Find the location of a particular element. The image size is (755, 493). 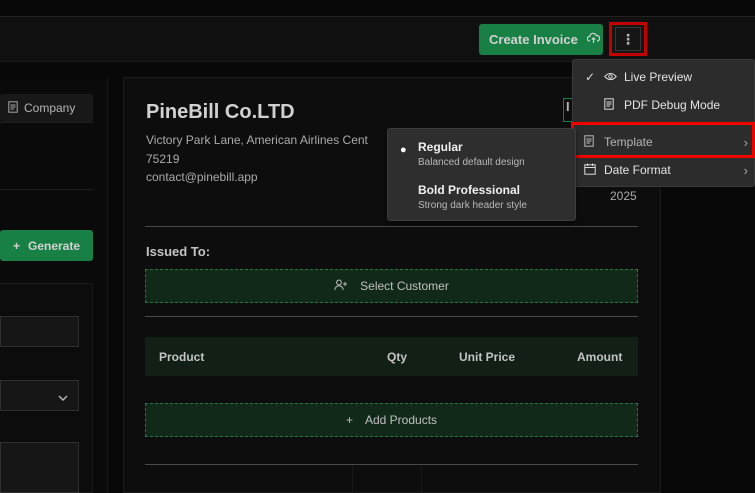

add-products-button: + Add Products is located at coordinates (391, 420).